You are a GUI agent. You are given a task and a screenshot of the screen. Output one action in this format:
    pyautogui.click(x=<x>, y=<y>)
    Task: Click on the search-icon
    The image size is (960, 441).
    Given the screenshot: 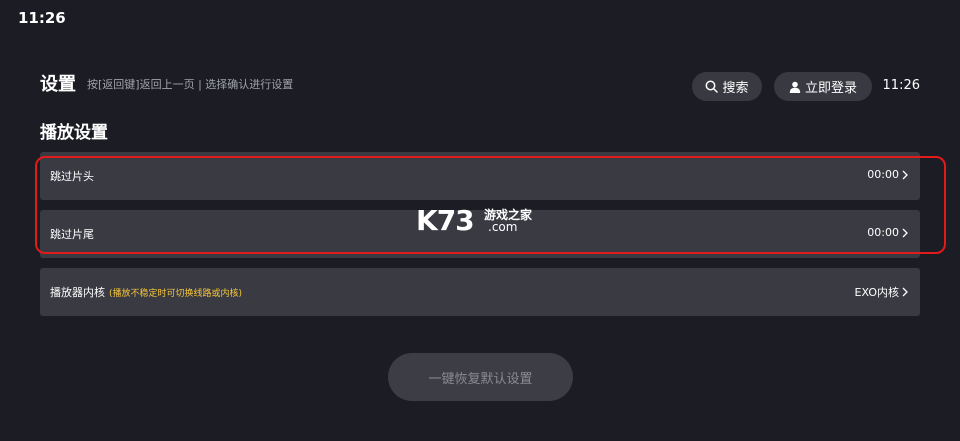 What is the action you would take?
    pyautogui.click(x=712, y=86)
    